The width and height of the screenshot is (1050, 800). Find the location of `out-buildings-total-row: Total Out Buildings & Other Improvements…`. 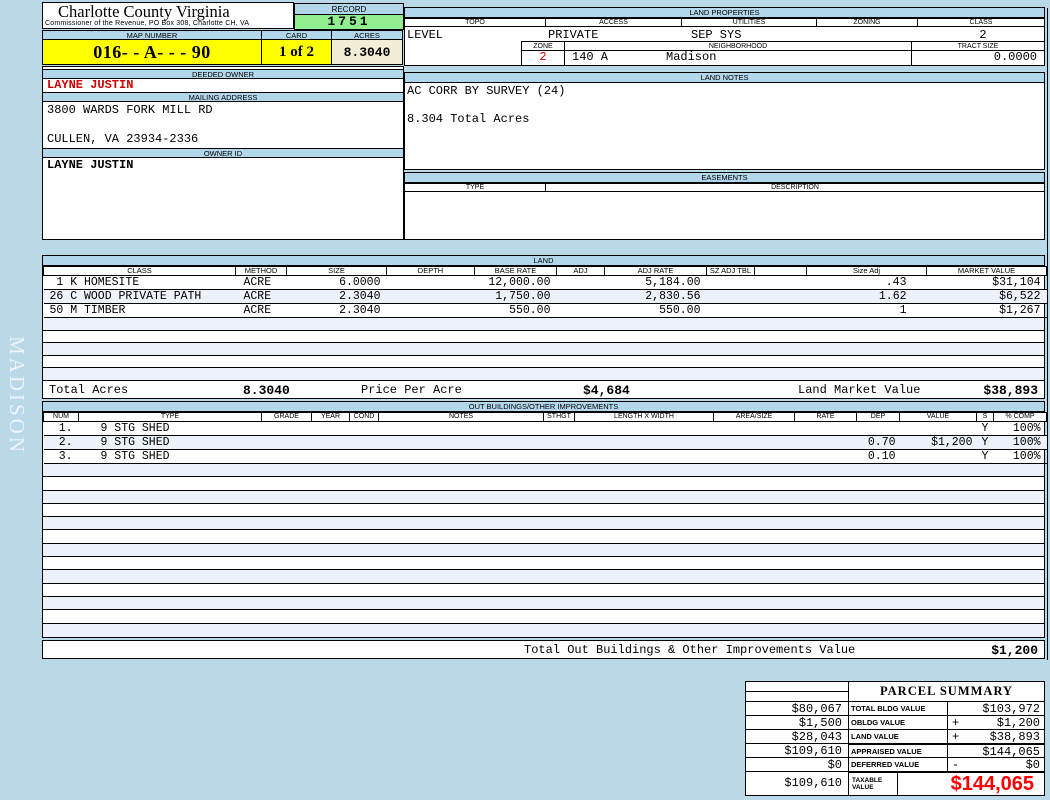

out-buildings-total-row: Total Out Buildings & Other Improvements… is located at coordinates (543, 649).